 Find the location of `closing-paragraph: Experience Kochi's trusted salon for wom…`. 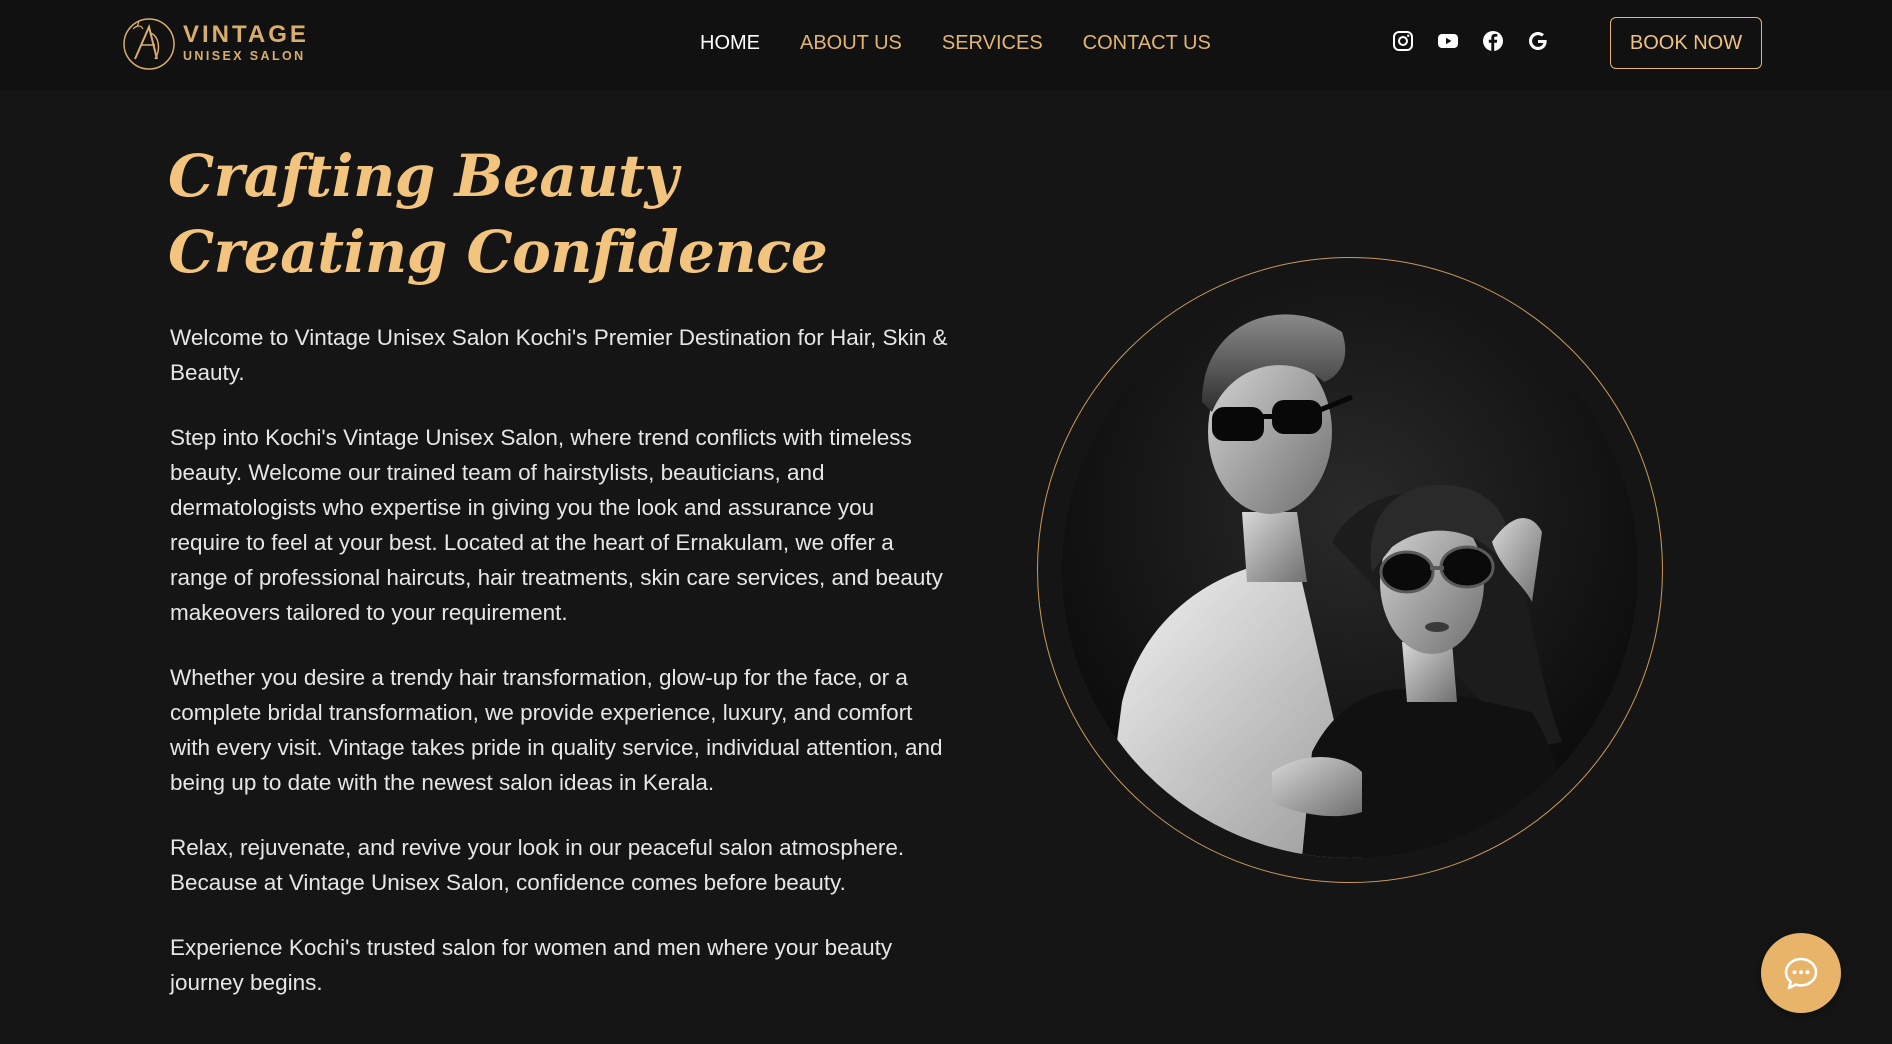

closing-paragraph: Experience Kochi's trusted salon for wom… is located at coordinates (531, 965).